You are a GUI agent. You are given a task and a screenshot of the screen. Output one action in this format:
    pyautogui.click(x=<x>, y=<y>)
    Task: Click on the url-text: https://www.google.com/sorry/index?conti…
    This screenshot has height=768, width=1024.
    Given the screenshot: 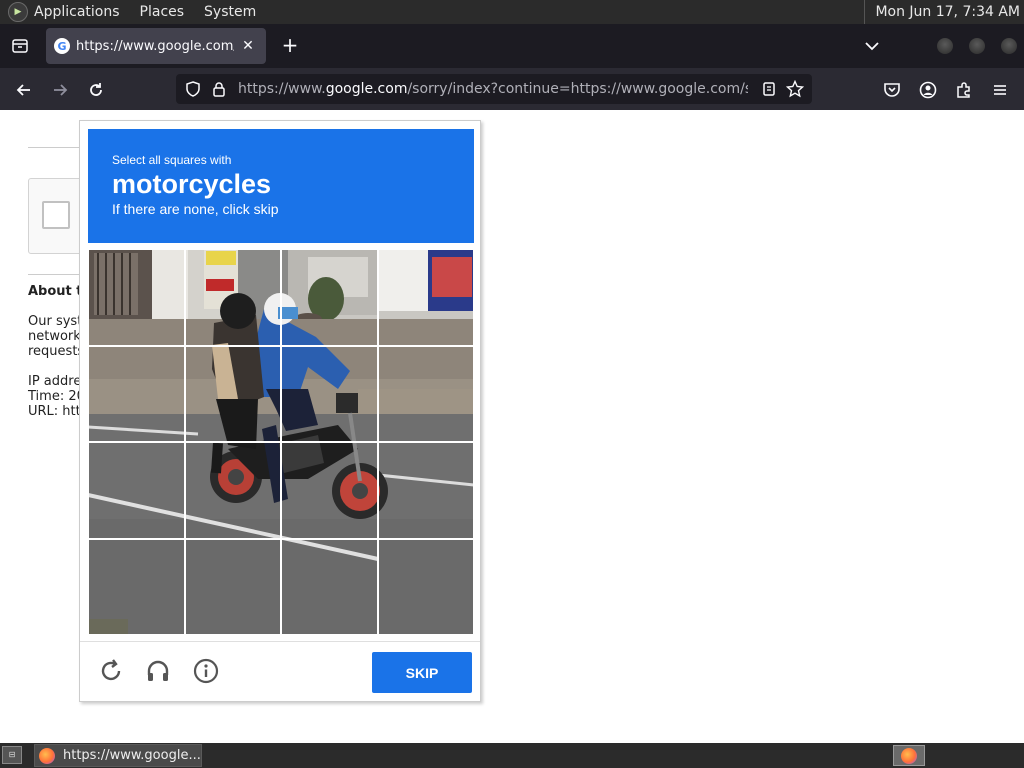 What is the action you would take?
    pyautogui.click(x=493, y=89)
    